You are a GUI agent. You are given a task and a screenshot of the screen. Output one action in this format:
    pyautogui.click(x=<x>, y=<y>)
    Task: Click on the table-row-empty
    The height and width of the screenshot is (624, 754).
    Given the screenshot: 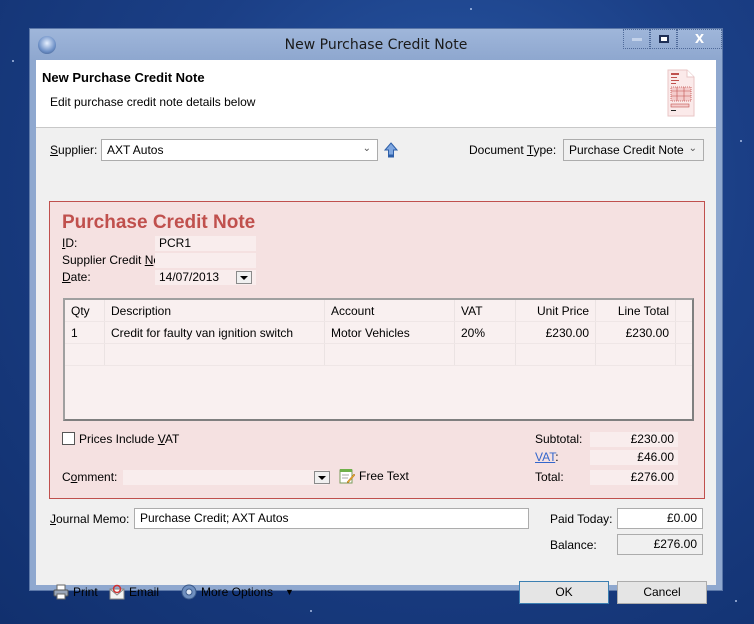 What is the action you would take?
    pyautogui.click(x=378, y=355)
    